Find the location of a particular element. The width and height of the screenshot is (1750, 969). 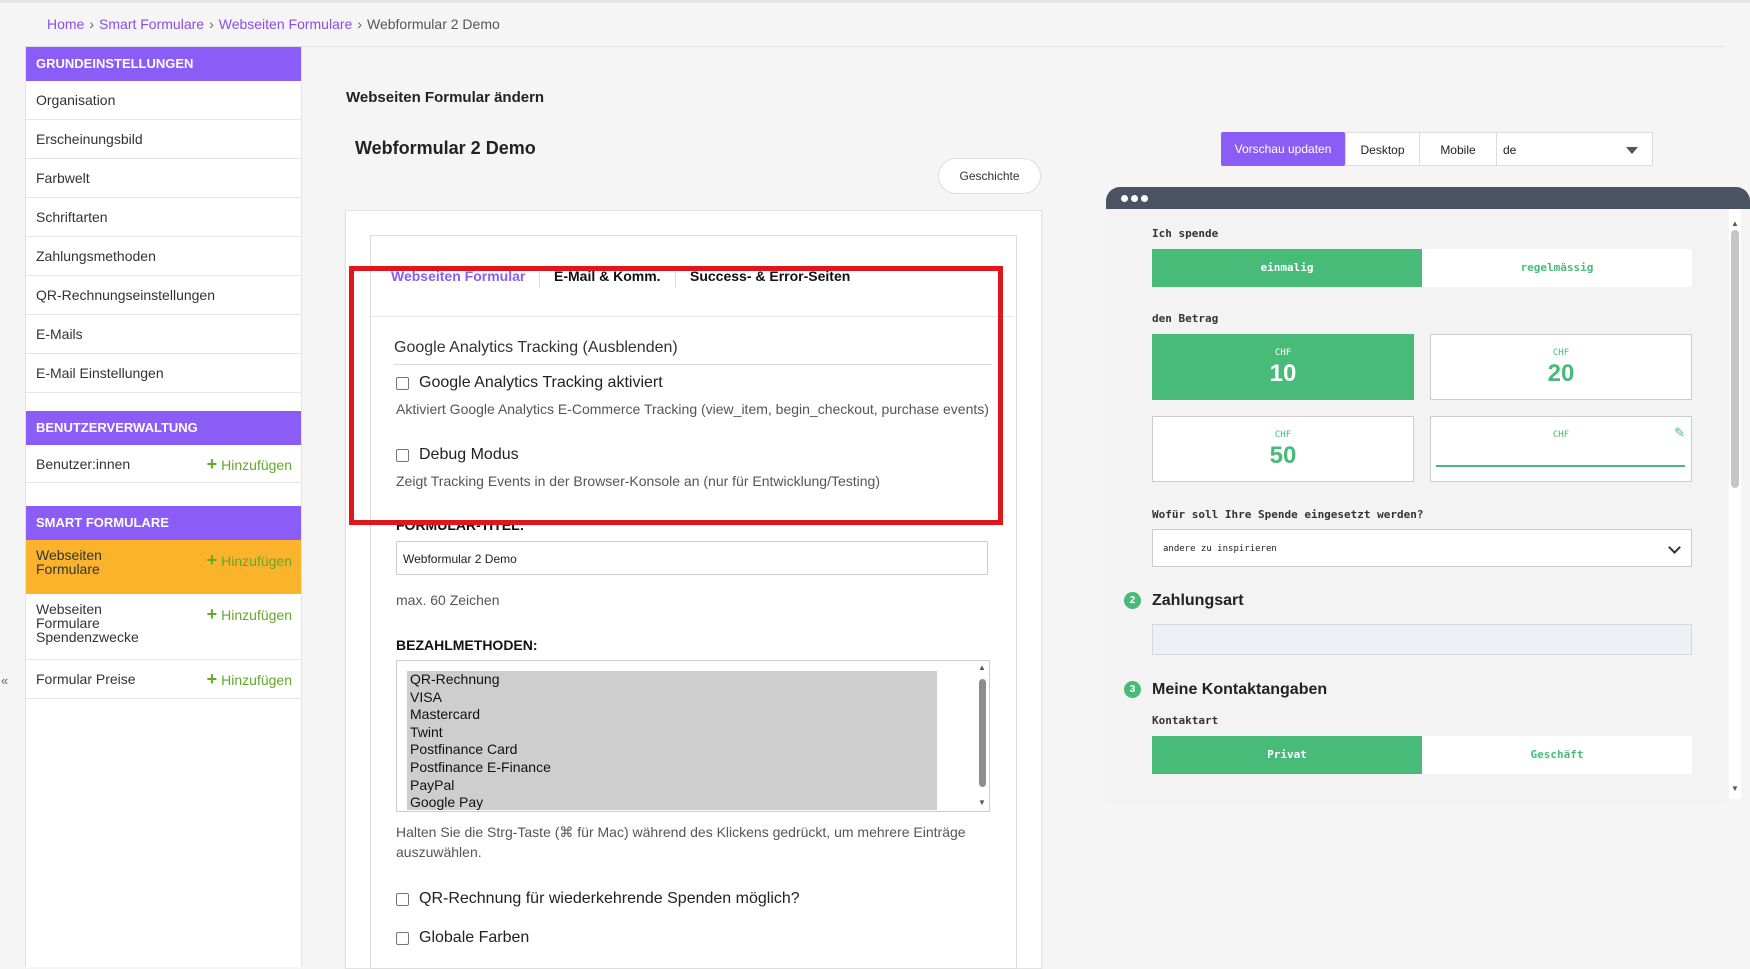

sidebar-item-label: E-Mails is located at coordinates (59, 334).